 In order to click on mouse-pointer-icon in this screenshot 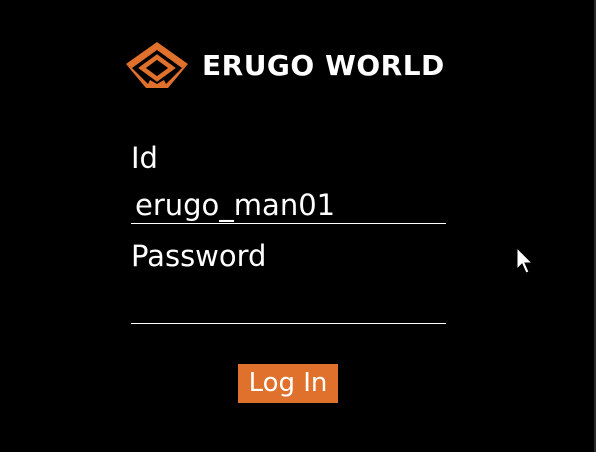, I will do `click(525, 260)`.